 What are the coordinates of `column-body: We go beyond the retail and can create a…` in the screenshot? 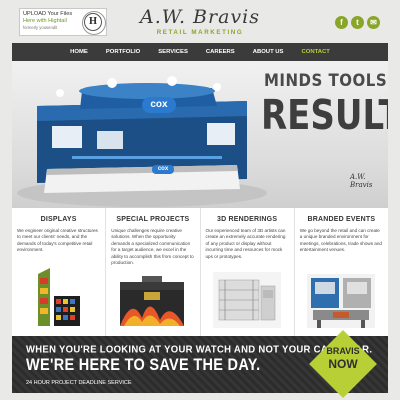 It's located at (340, 240).